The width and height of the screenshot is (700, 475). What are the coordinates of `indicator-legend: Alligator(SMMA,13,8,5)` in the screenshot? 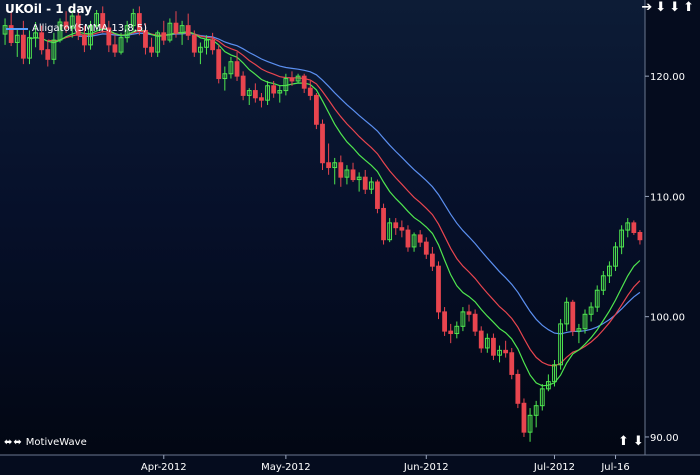 It's located at (76, 28).